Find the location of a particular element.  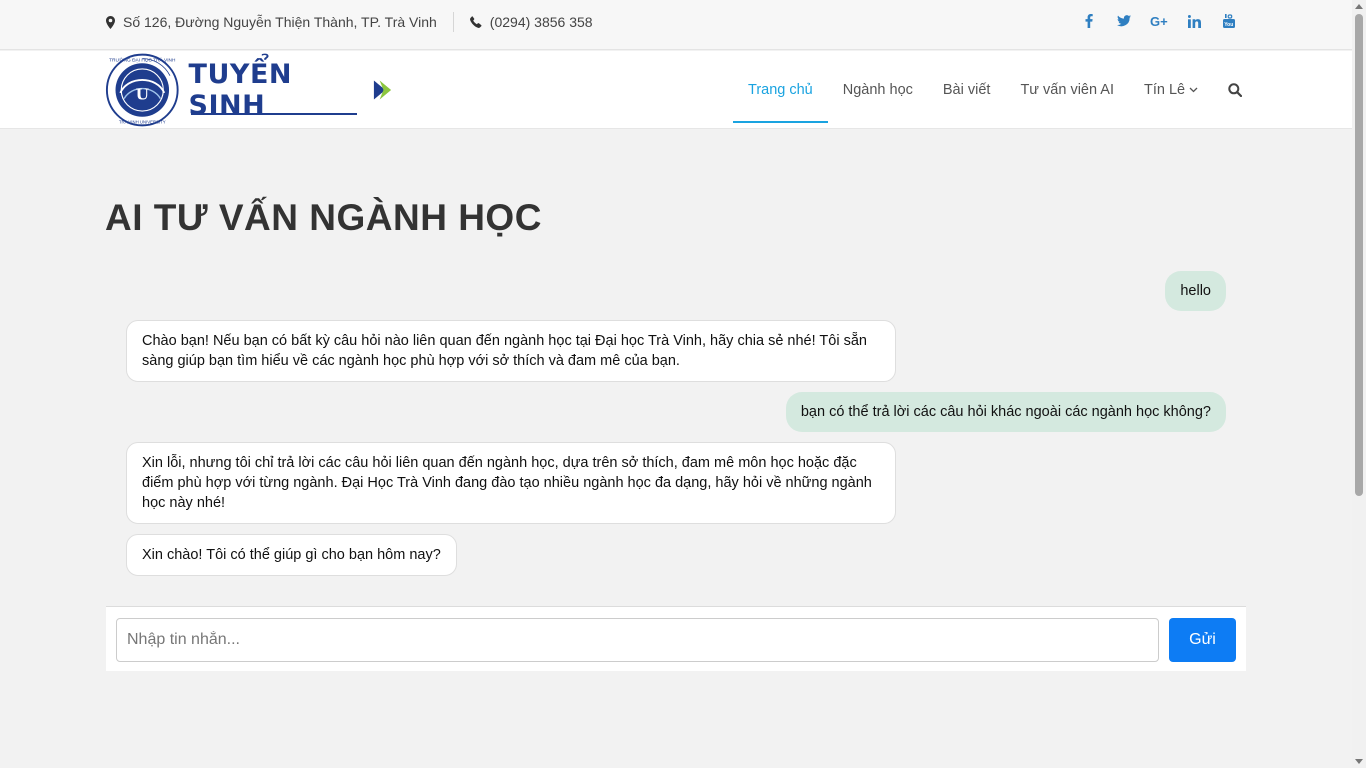

twitter-icon is located at coordinates (1124, 21).